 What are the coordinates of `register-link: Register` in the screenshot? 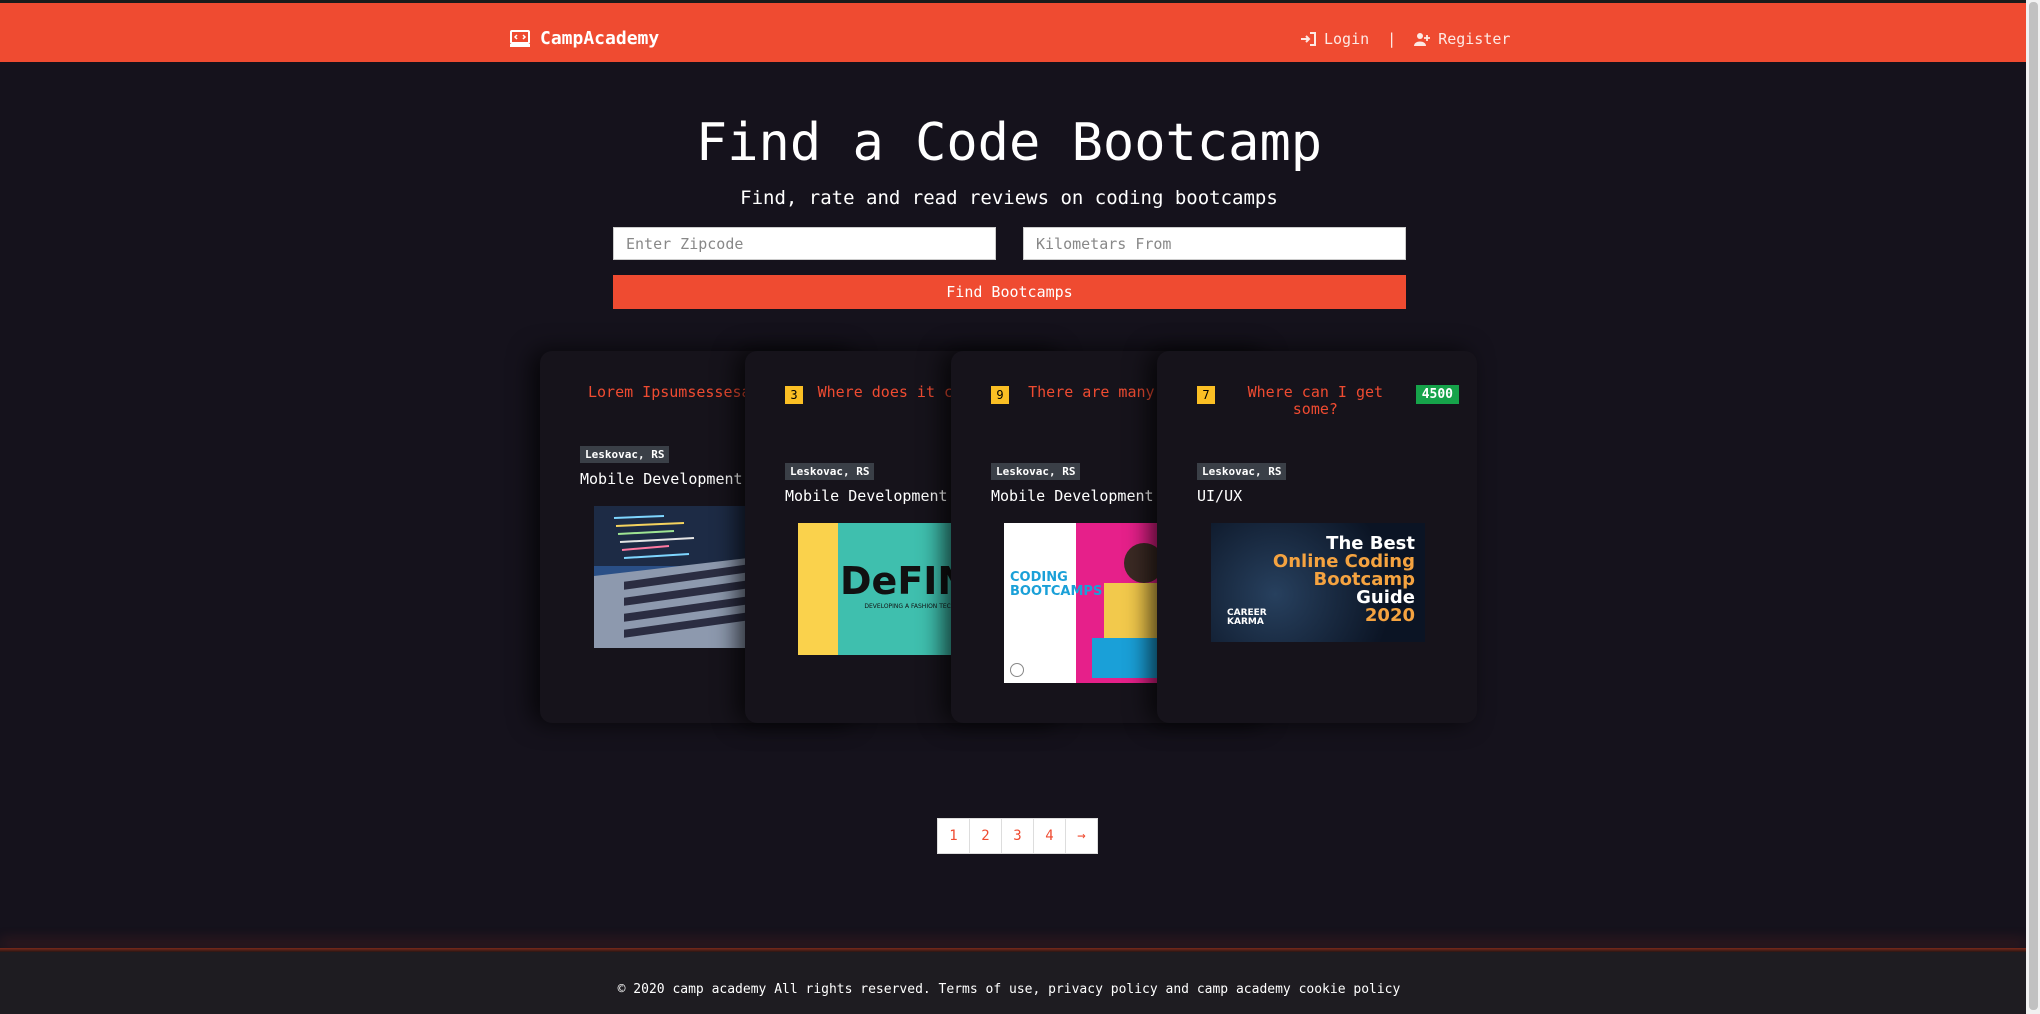 It's located at (1462, 39).